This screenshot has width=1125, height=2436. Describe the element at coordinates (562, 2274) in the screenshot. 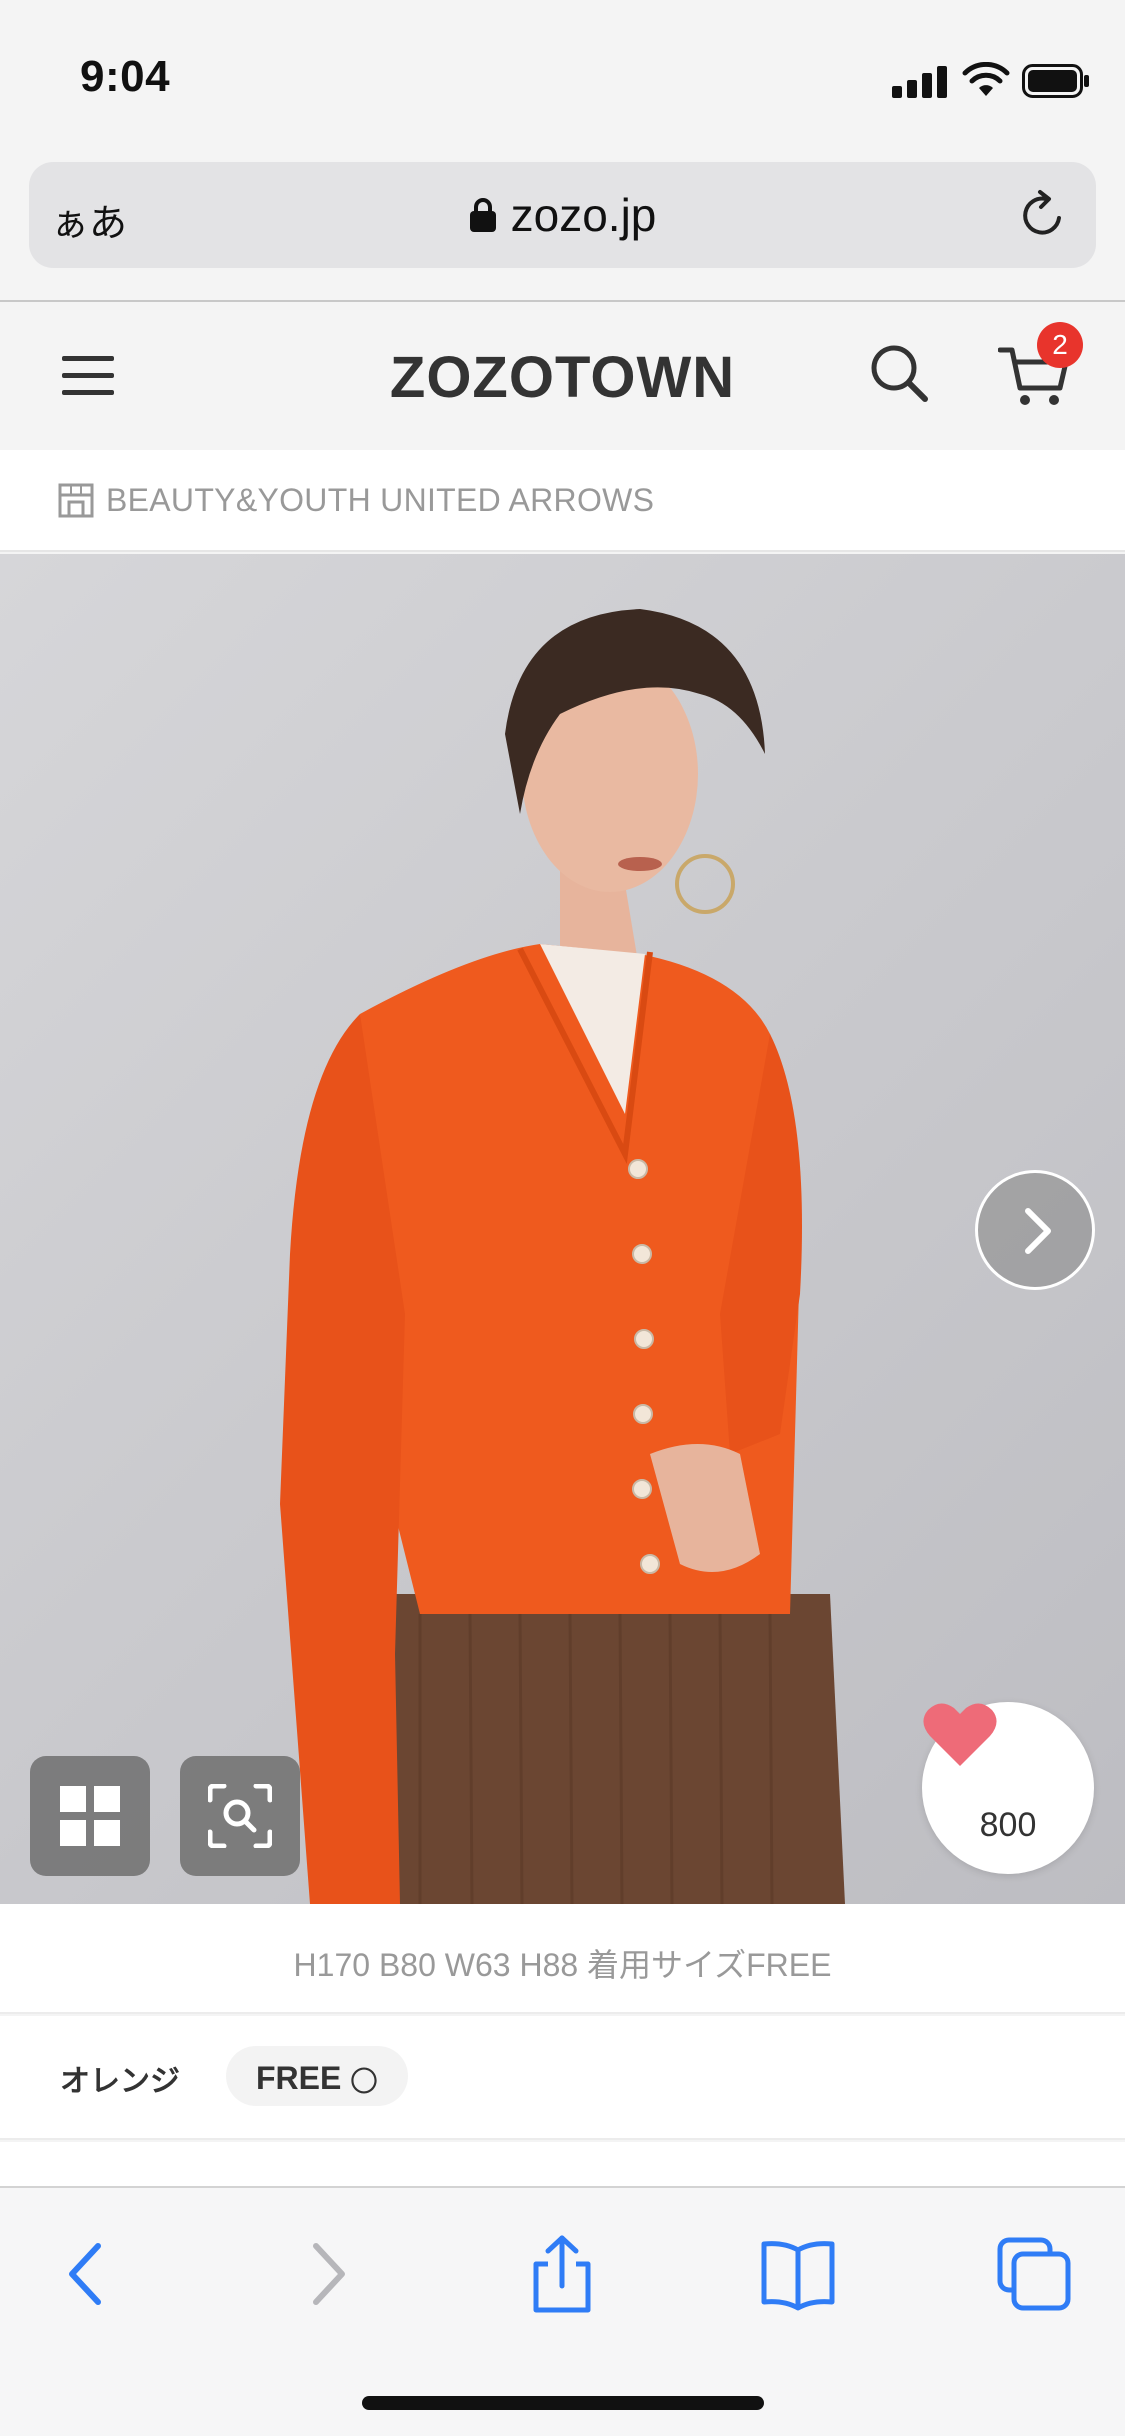

I see `share-icon` at that location.